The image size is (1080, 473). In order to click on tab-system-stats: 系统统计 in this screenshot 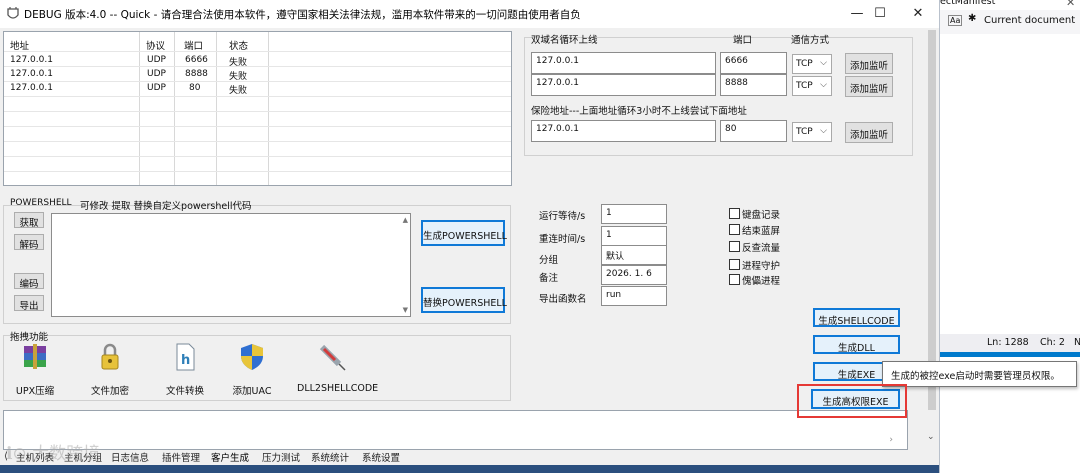, I will do `click(330, 457)`.